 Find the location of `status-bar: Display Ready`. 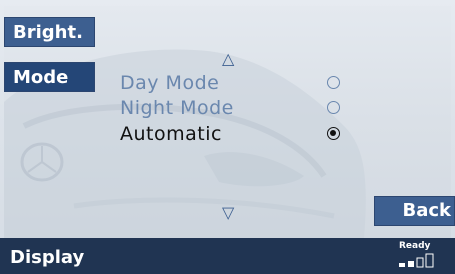

status-bar: Display Ready is located at coordinates (227, 256).